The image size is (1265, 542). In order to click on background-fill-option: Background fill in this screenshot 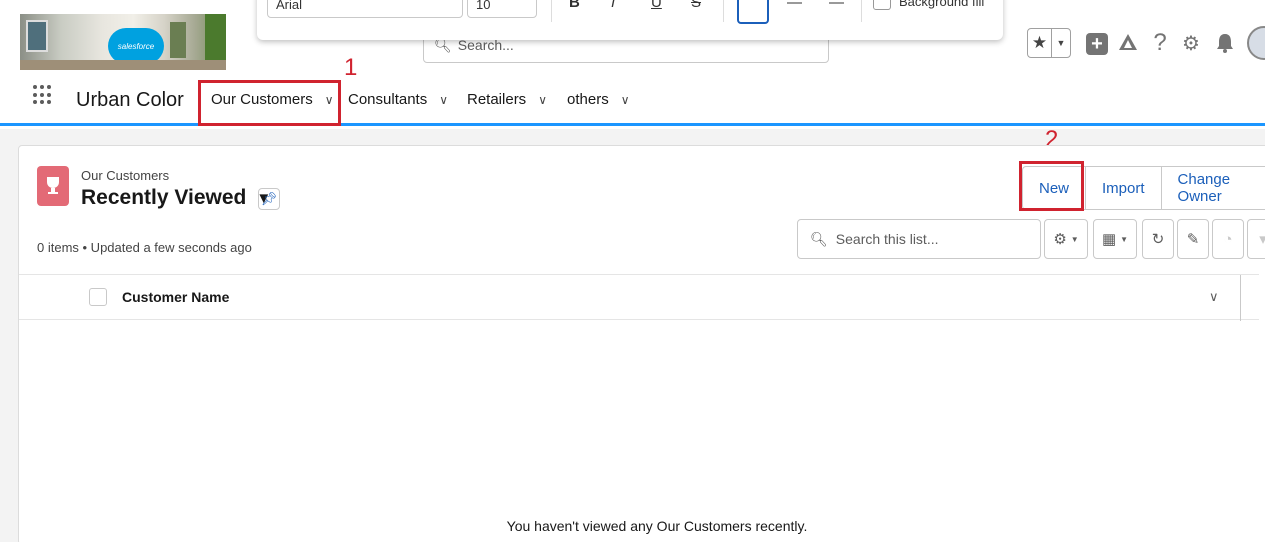, I will do `click(928, 5)`.